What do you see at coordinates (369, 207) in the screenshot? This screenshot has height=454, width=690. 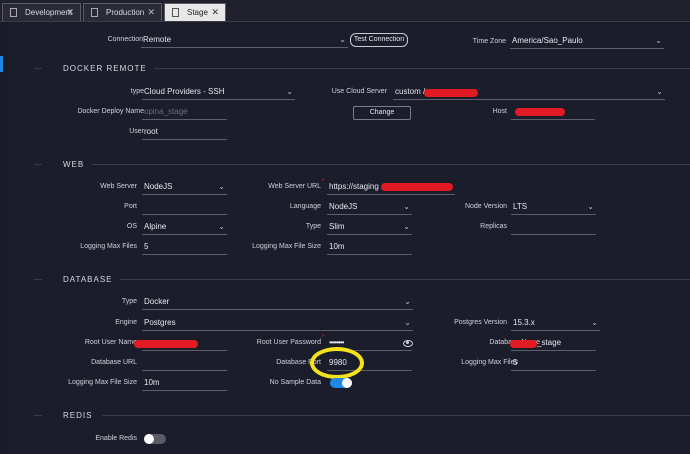 I see `language-select: NodeJS ⌄` at bounding box center [369, 207].